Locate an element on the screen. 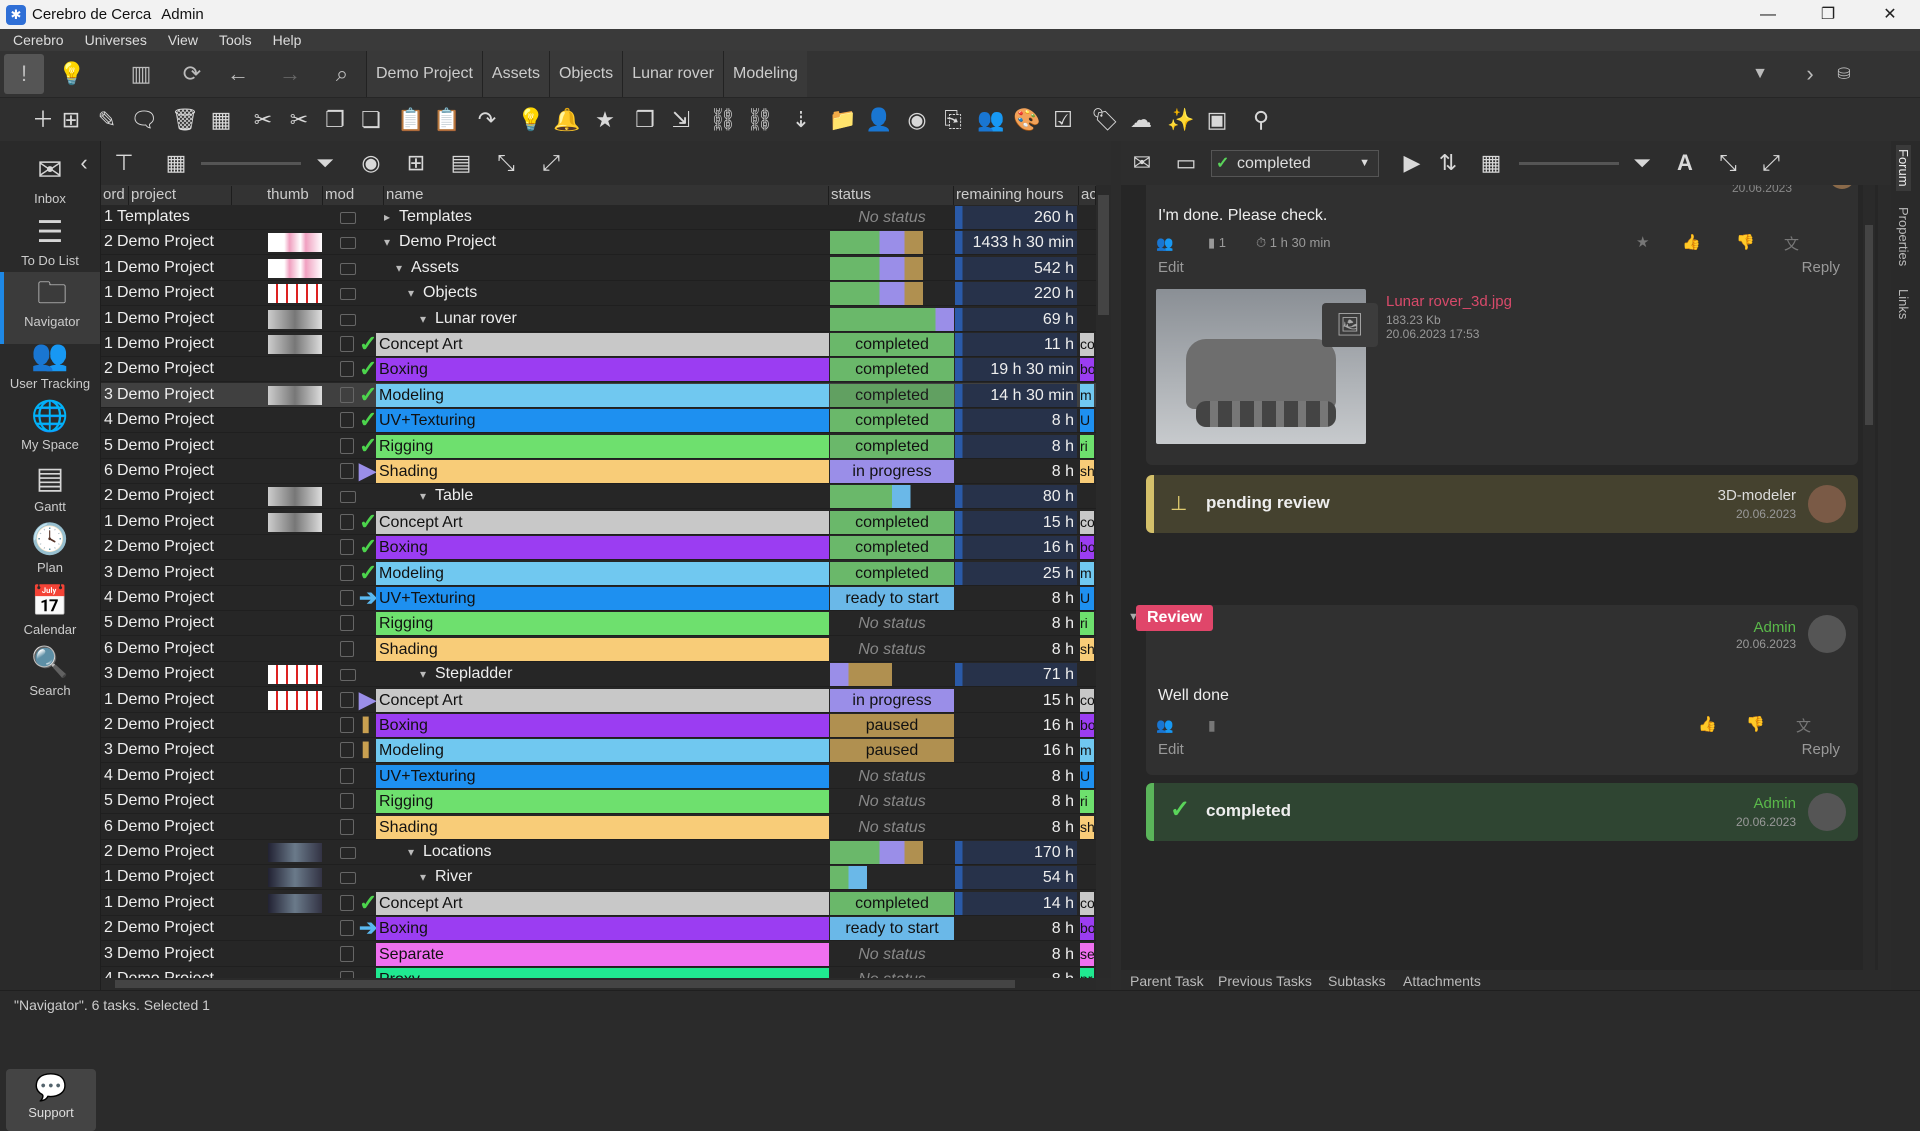 The image size is (1920, 1131). paste-alt-icon: 📋 is located at coordinates (447, 120).